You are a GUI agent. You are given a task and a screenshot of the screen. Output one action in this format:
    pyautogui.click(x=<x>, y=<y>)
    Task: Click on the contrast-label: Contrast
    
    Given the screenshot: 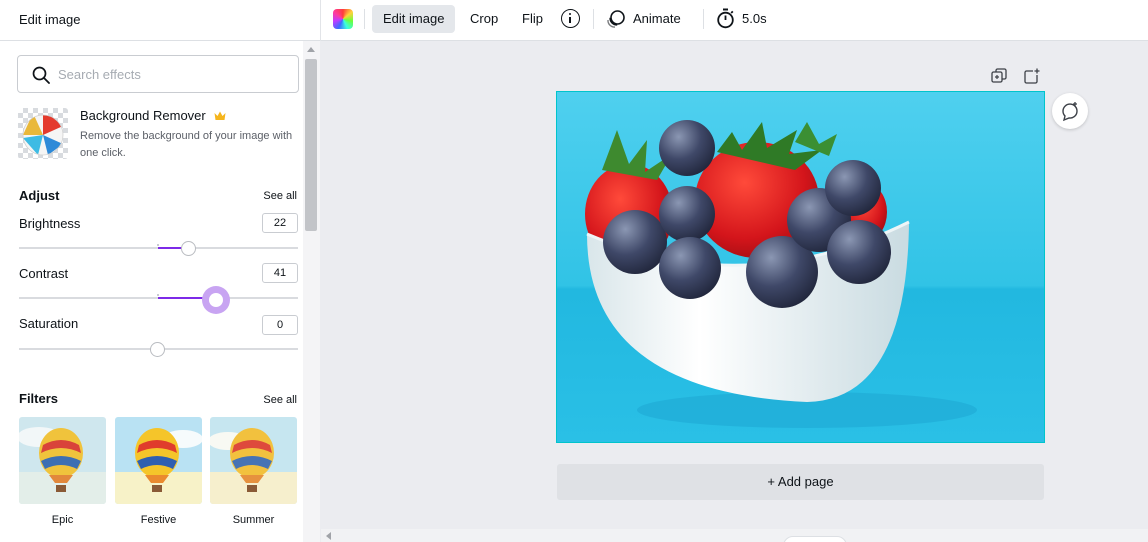 What is the action you would take?
    pyautogui.click(x=44, y=273)
    